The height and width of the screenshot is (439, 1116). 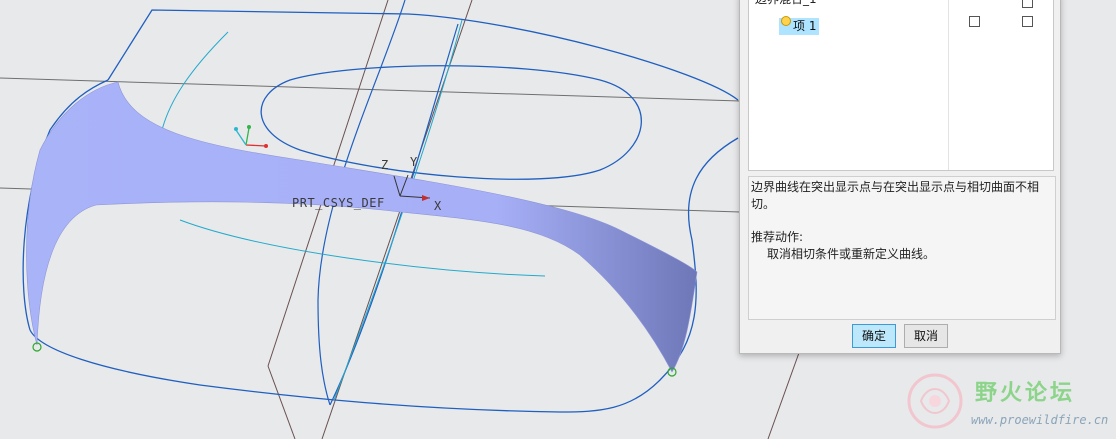 What do you see at coordinates (266, 146) in the screenshot?
I see `triad-x-dot` at bounding box center [266, 146].